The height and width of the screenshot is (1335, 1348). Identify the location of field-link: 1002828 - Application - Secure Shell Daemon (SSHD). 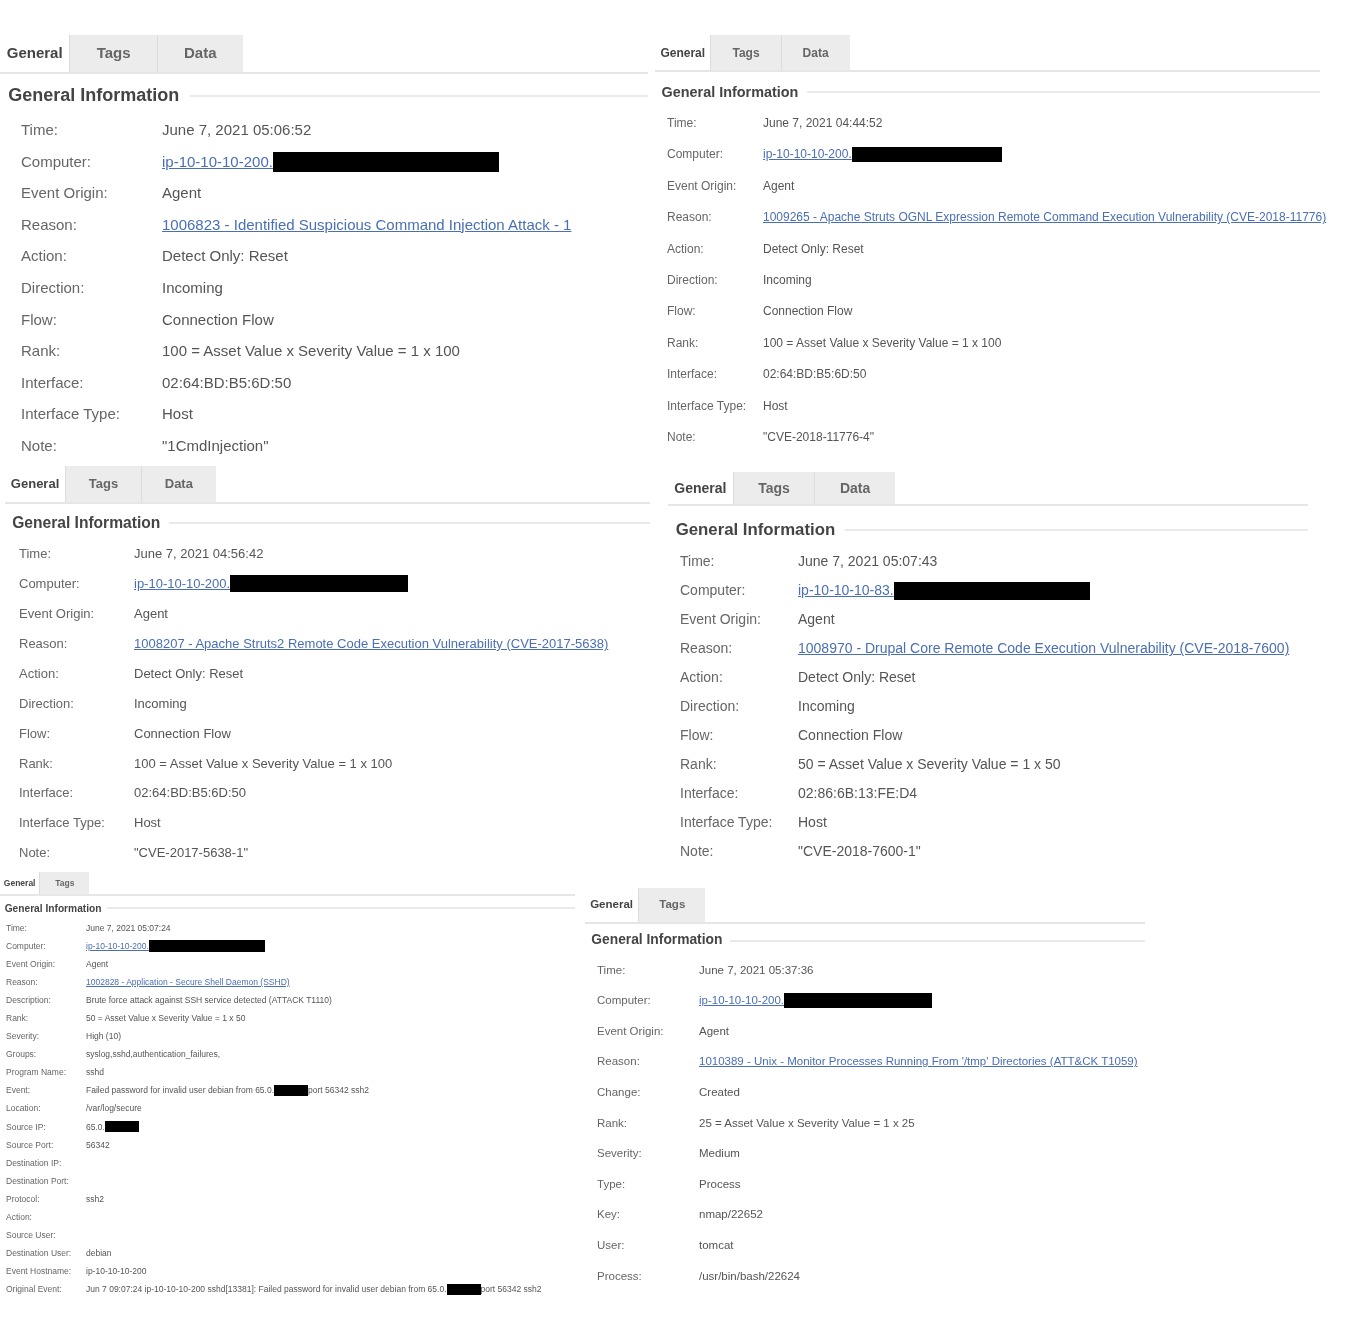
(188, 982).